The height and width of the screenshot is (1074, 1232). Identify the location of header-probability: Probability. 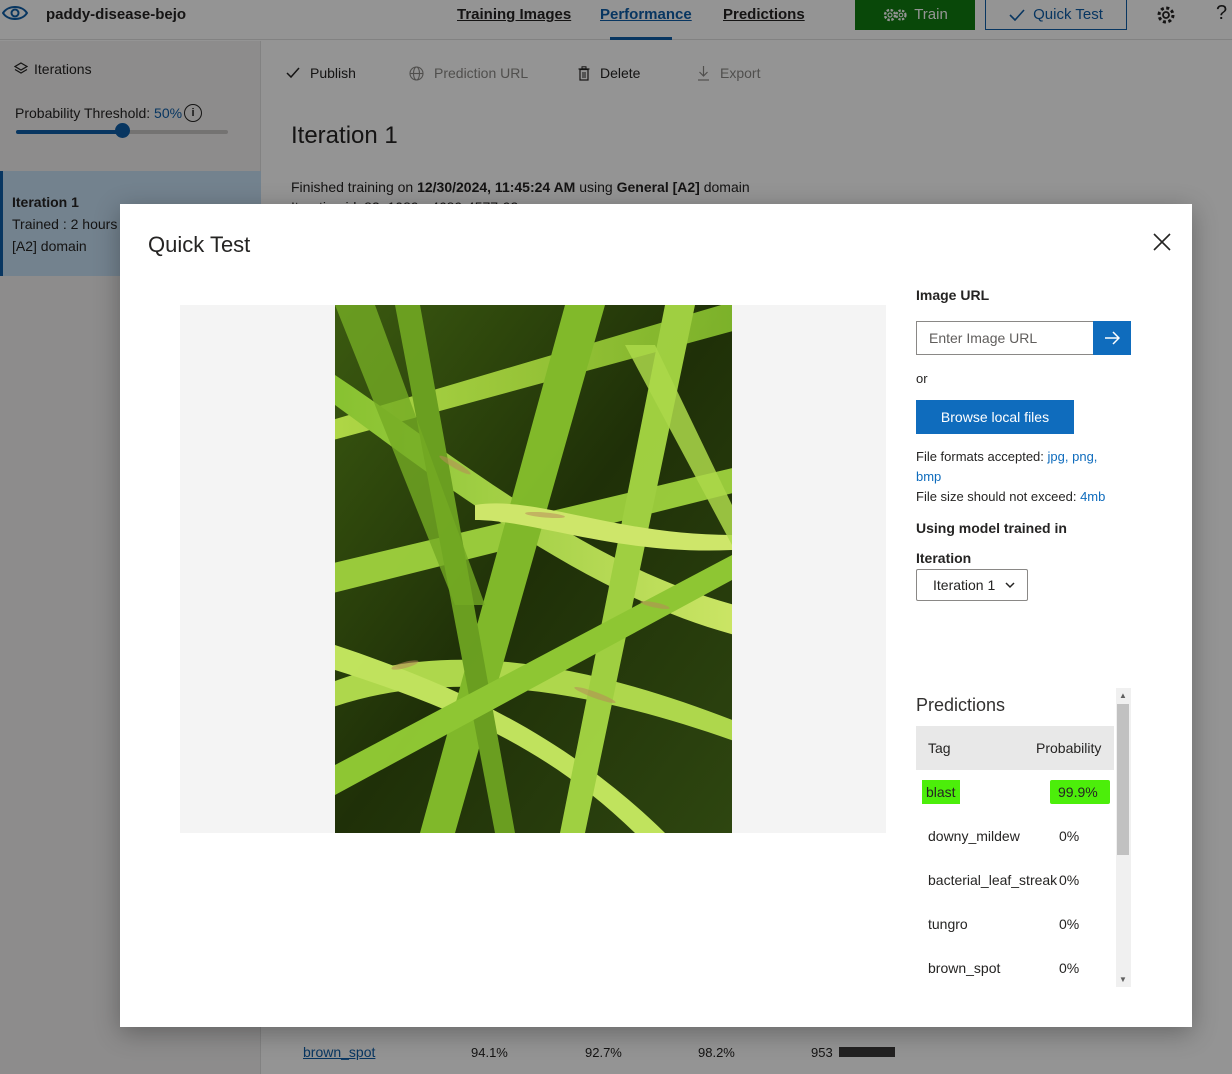
(1069, 748).